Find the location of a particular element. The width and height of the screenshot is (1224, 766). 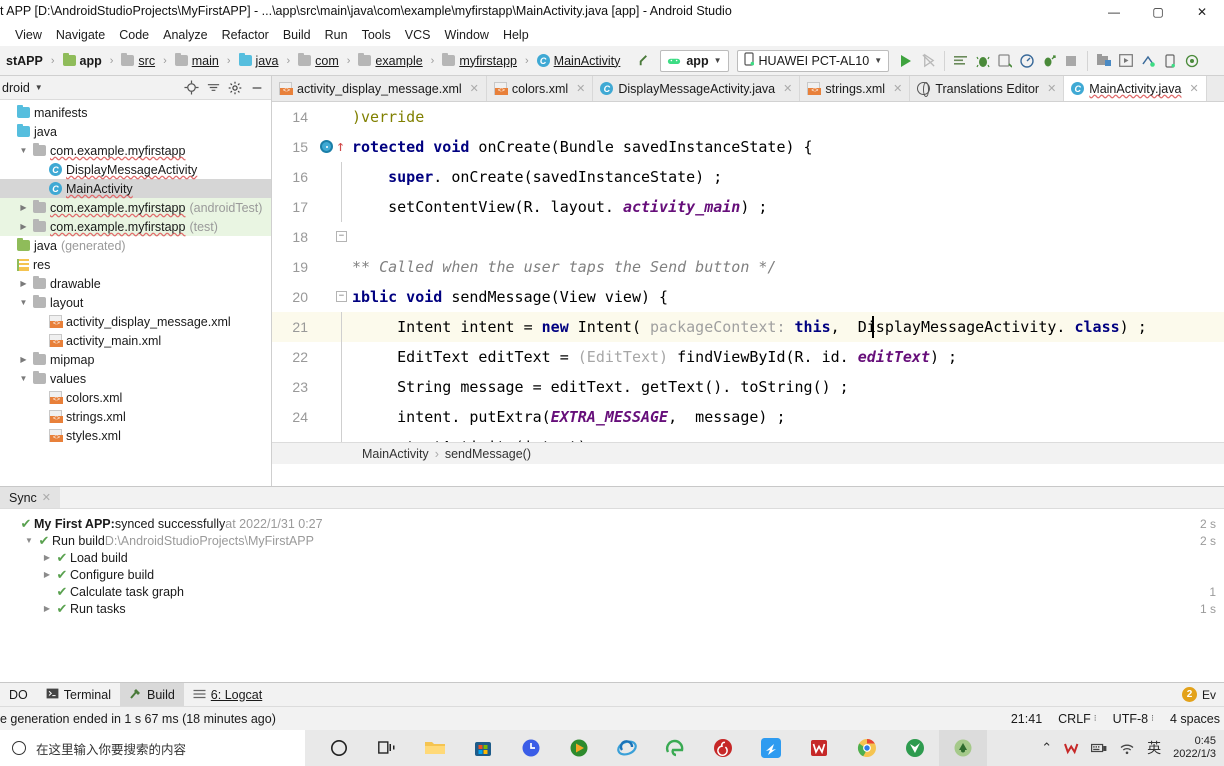

line-separator-indicator: CRLF ⁝ is located at coordinates (1077, 719).